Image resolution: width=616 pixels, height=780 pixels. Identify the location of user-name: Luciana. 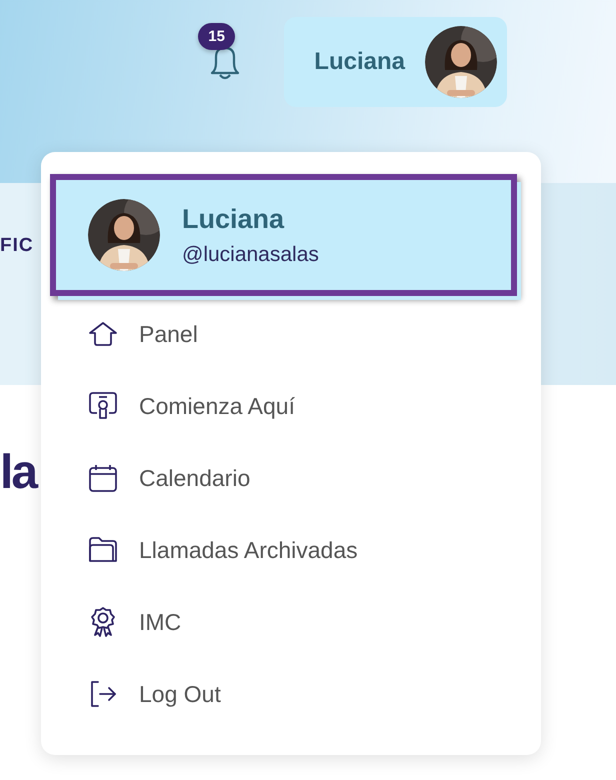
(234, 219).